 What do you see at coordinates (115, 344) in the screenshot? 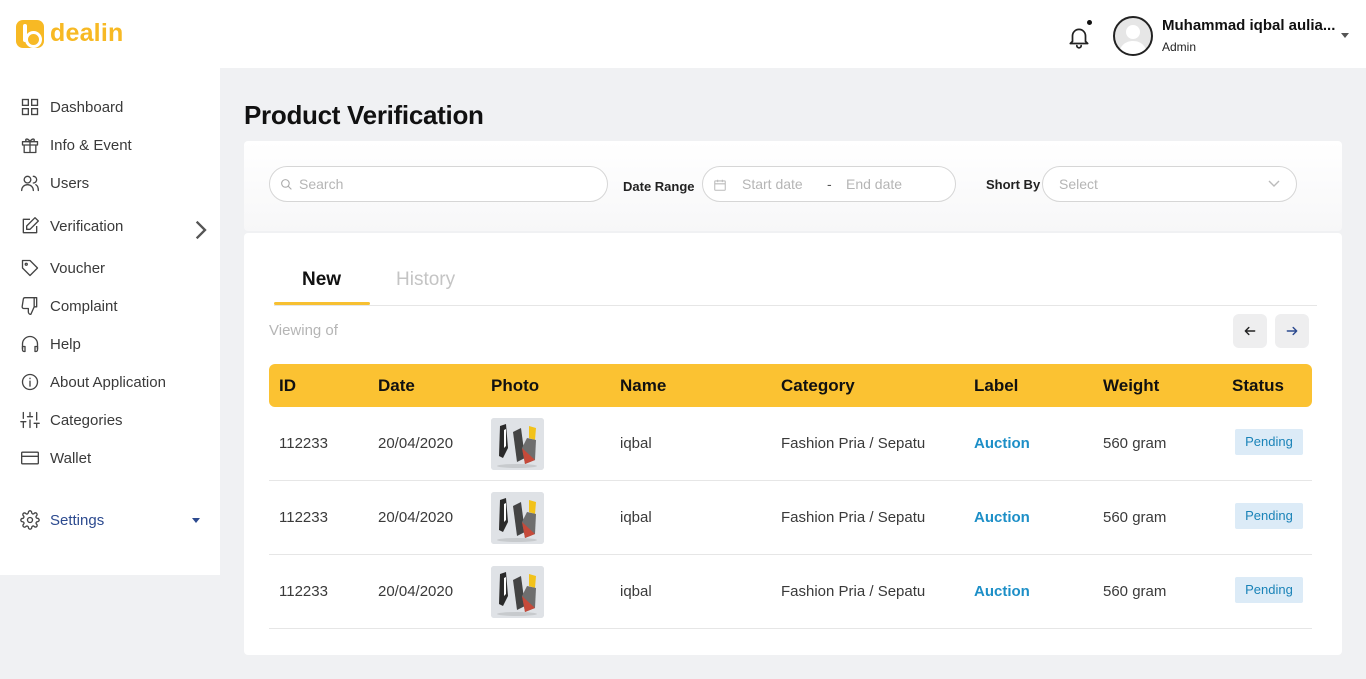
I see `sidebar-item-help: Help` at bounding box center [115, 344].